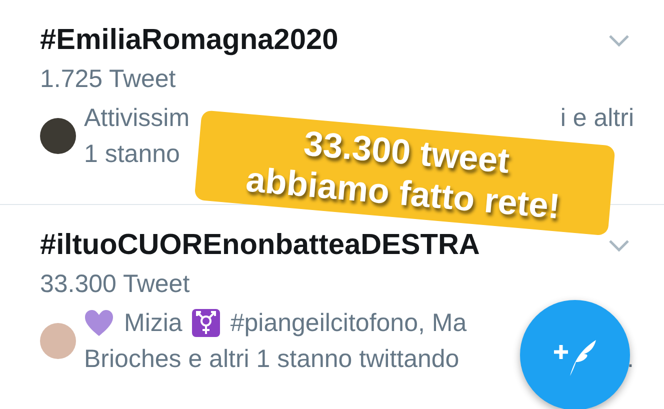  I want to click on tweet-count: 33.300 Tweet, so click(115, 284).